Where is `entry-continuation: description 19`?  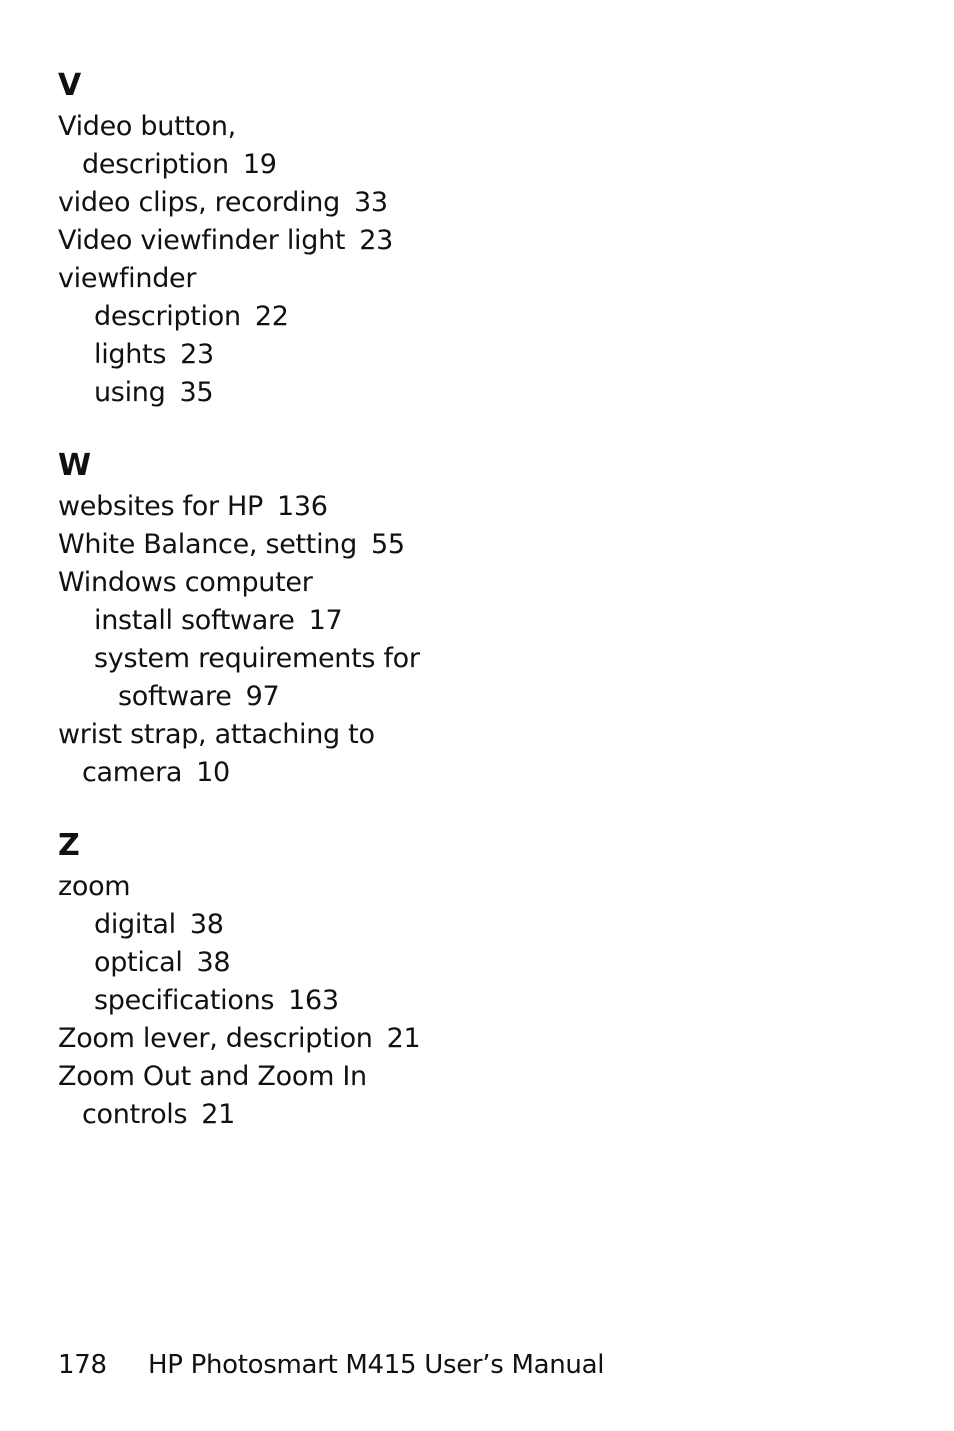
entry-continuation: description 19 is located at coordinates (225, 165).